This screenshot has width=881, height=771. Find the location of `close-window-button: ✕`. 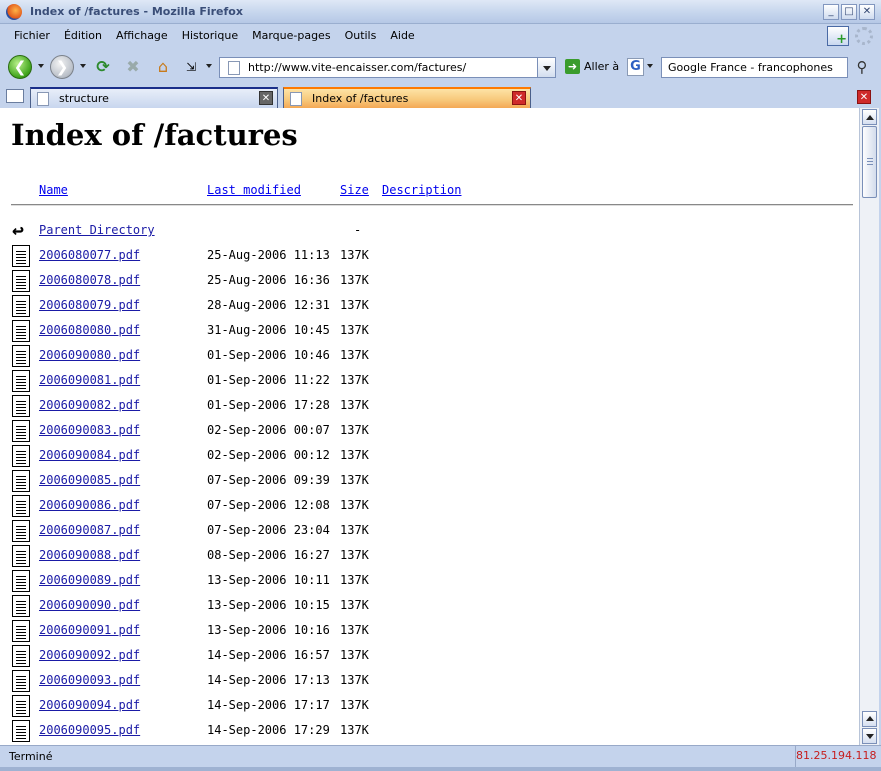

close-window-button: ✕ is located at coordinates (867, 12).